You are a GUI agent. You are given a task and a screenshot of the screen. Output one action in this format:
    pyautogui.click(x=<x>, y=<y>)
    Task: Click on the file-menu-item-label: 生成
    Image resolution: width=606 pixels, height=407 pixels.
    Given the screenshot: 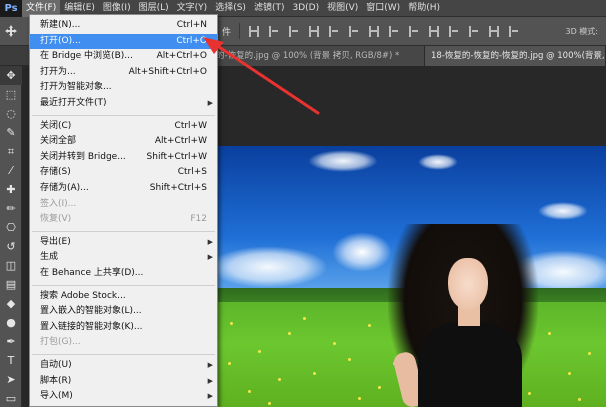 What is the action you would take?
    pyautogui.click(x=49, y=257)
    